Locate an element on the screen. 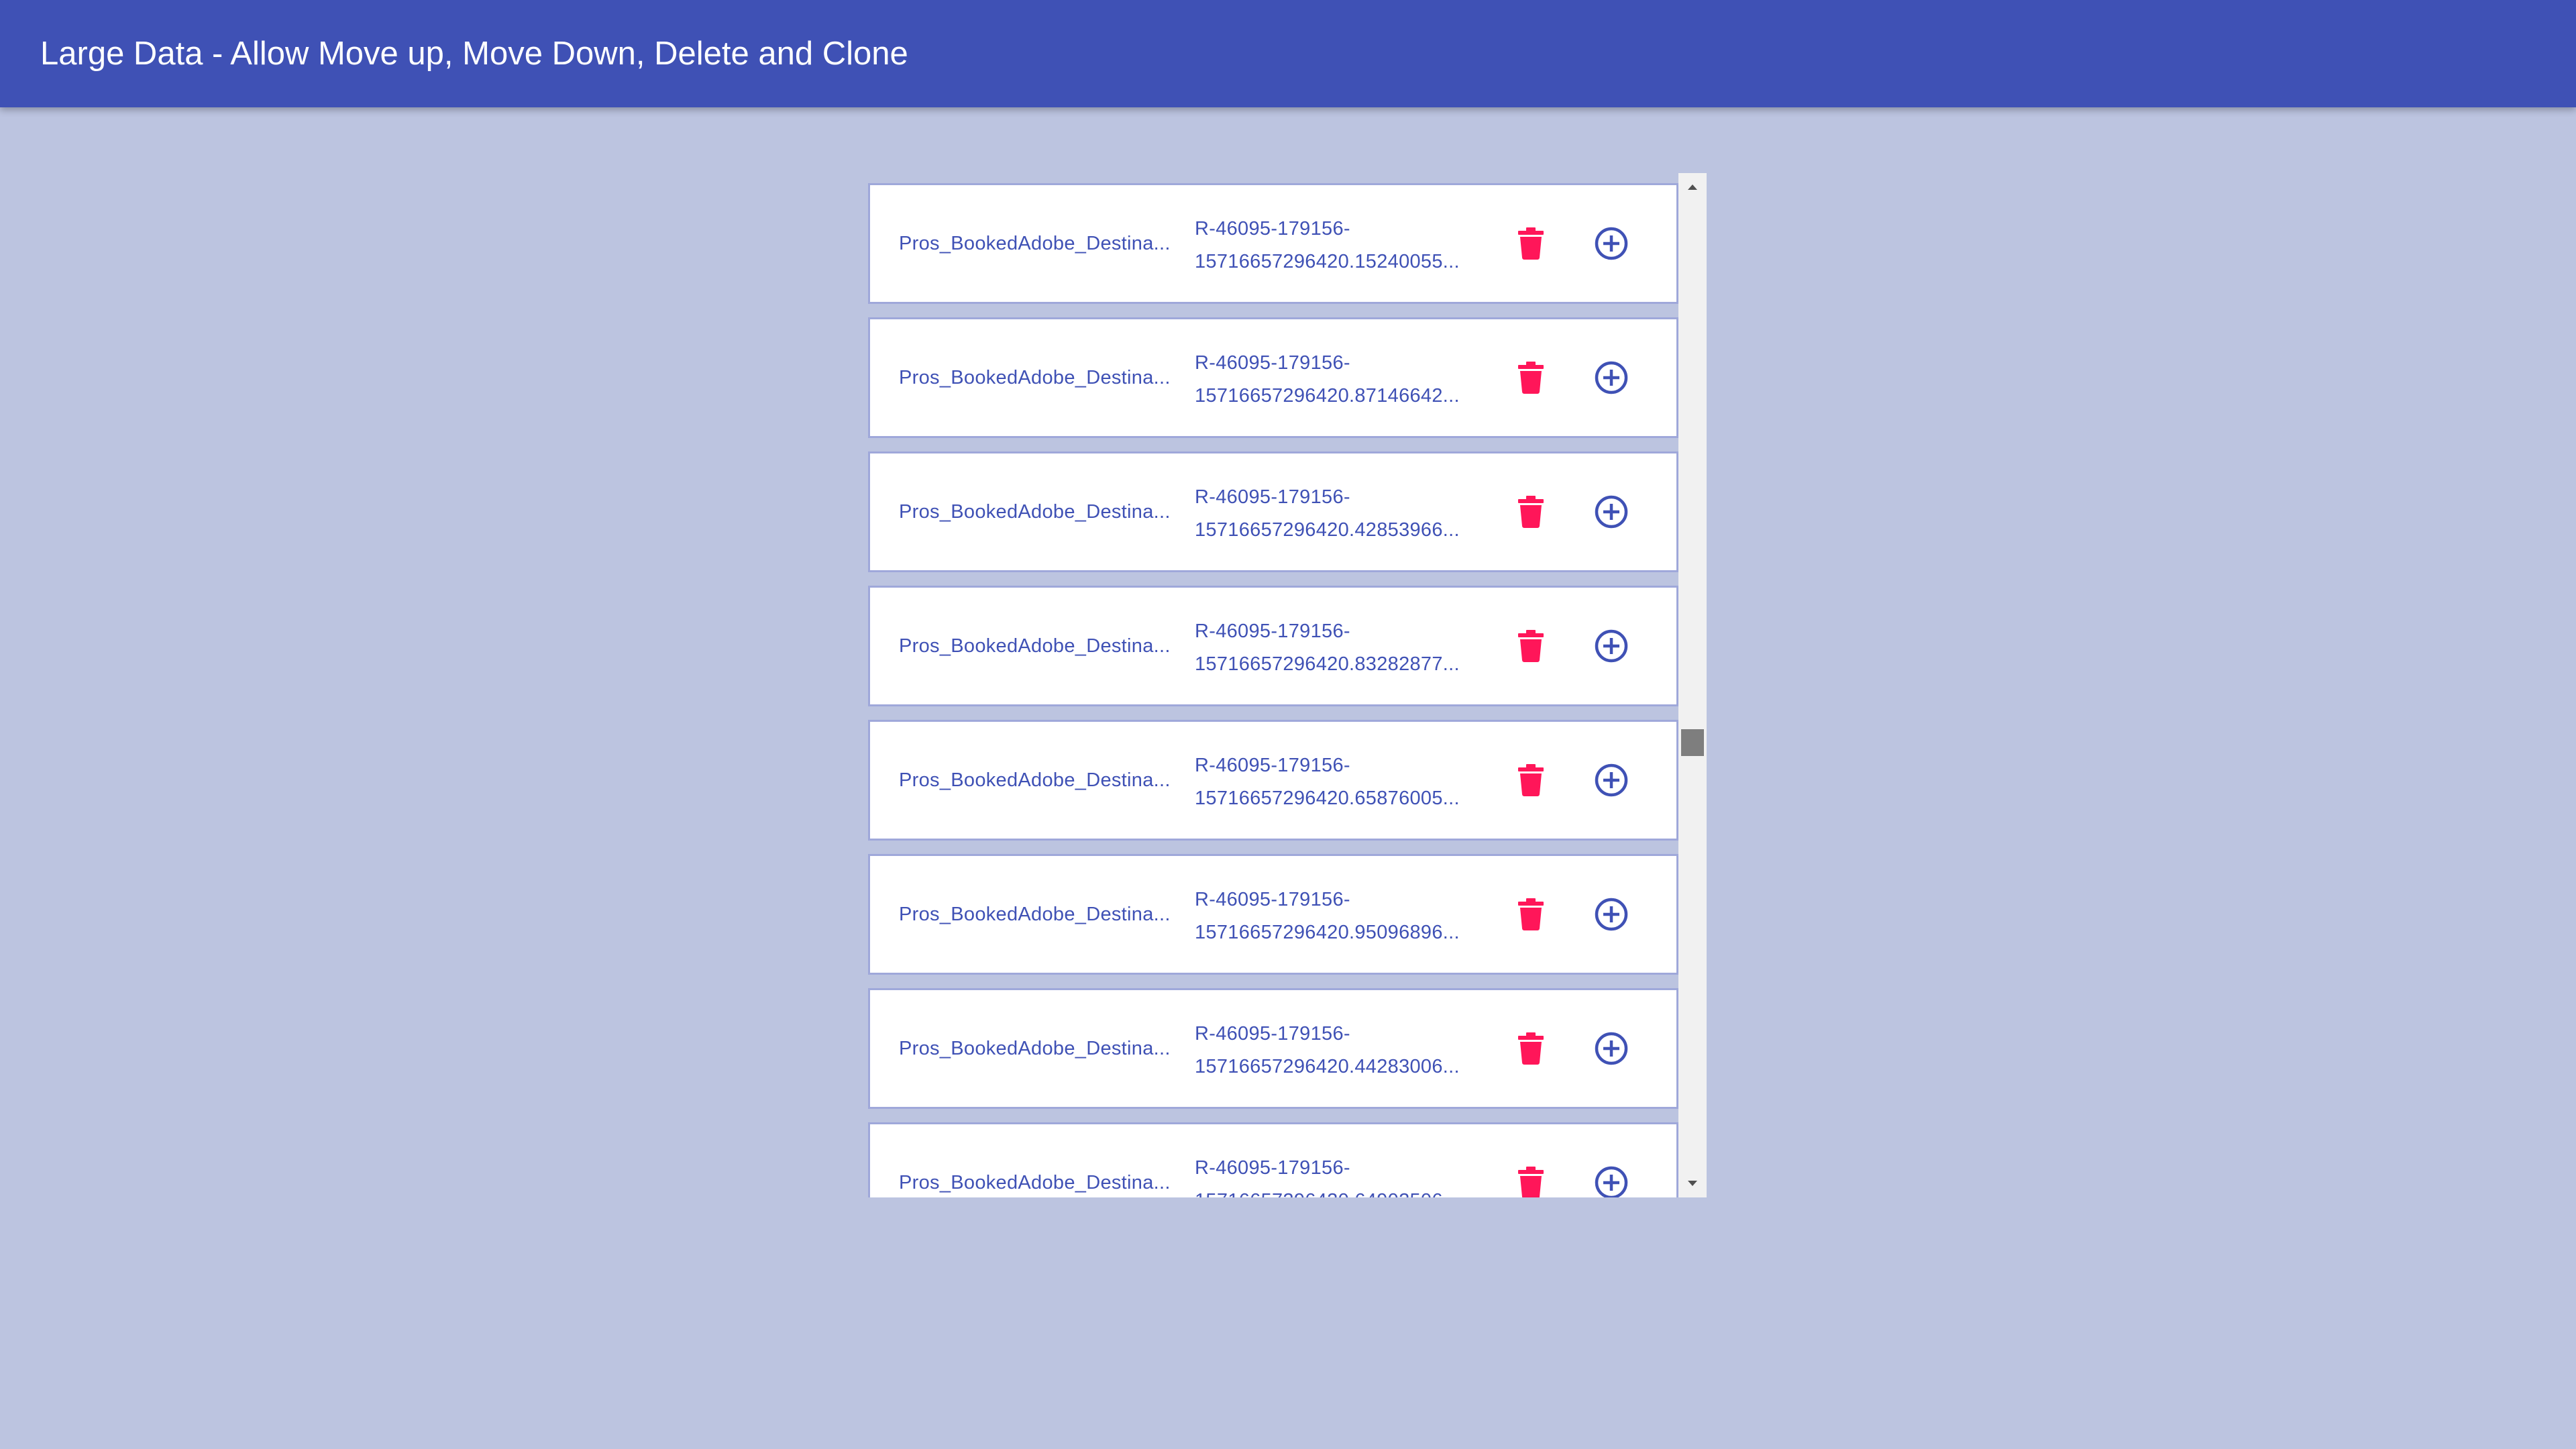  scroll-up-arrow-icon is located at coordinates (1692, 187).